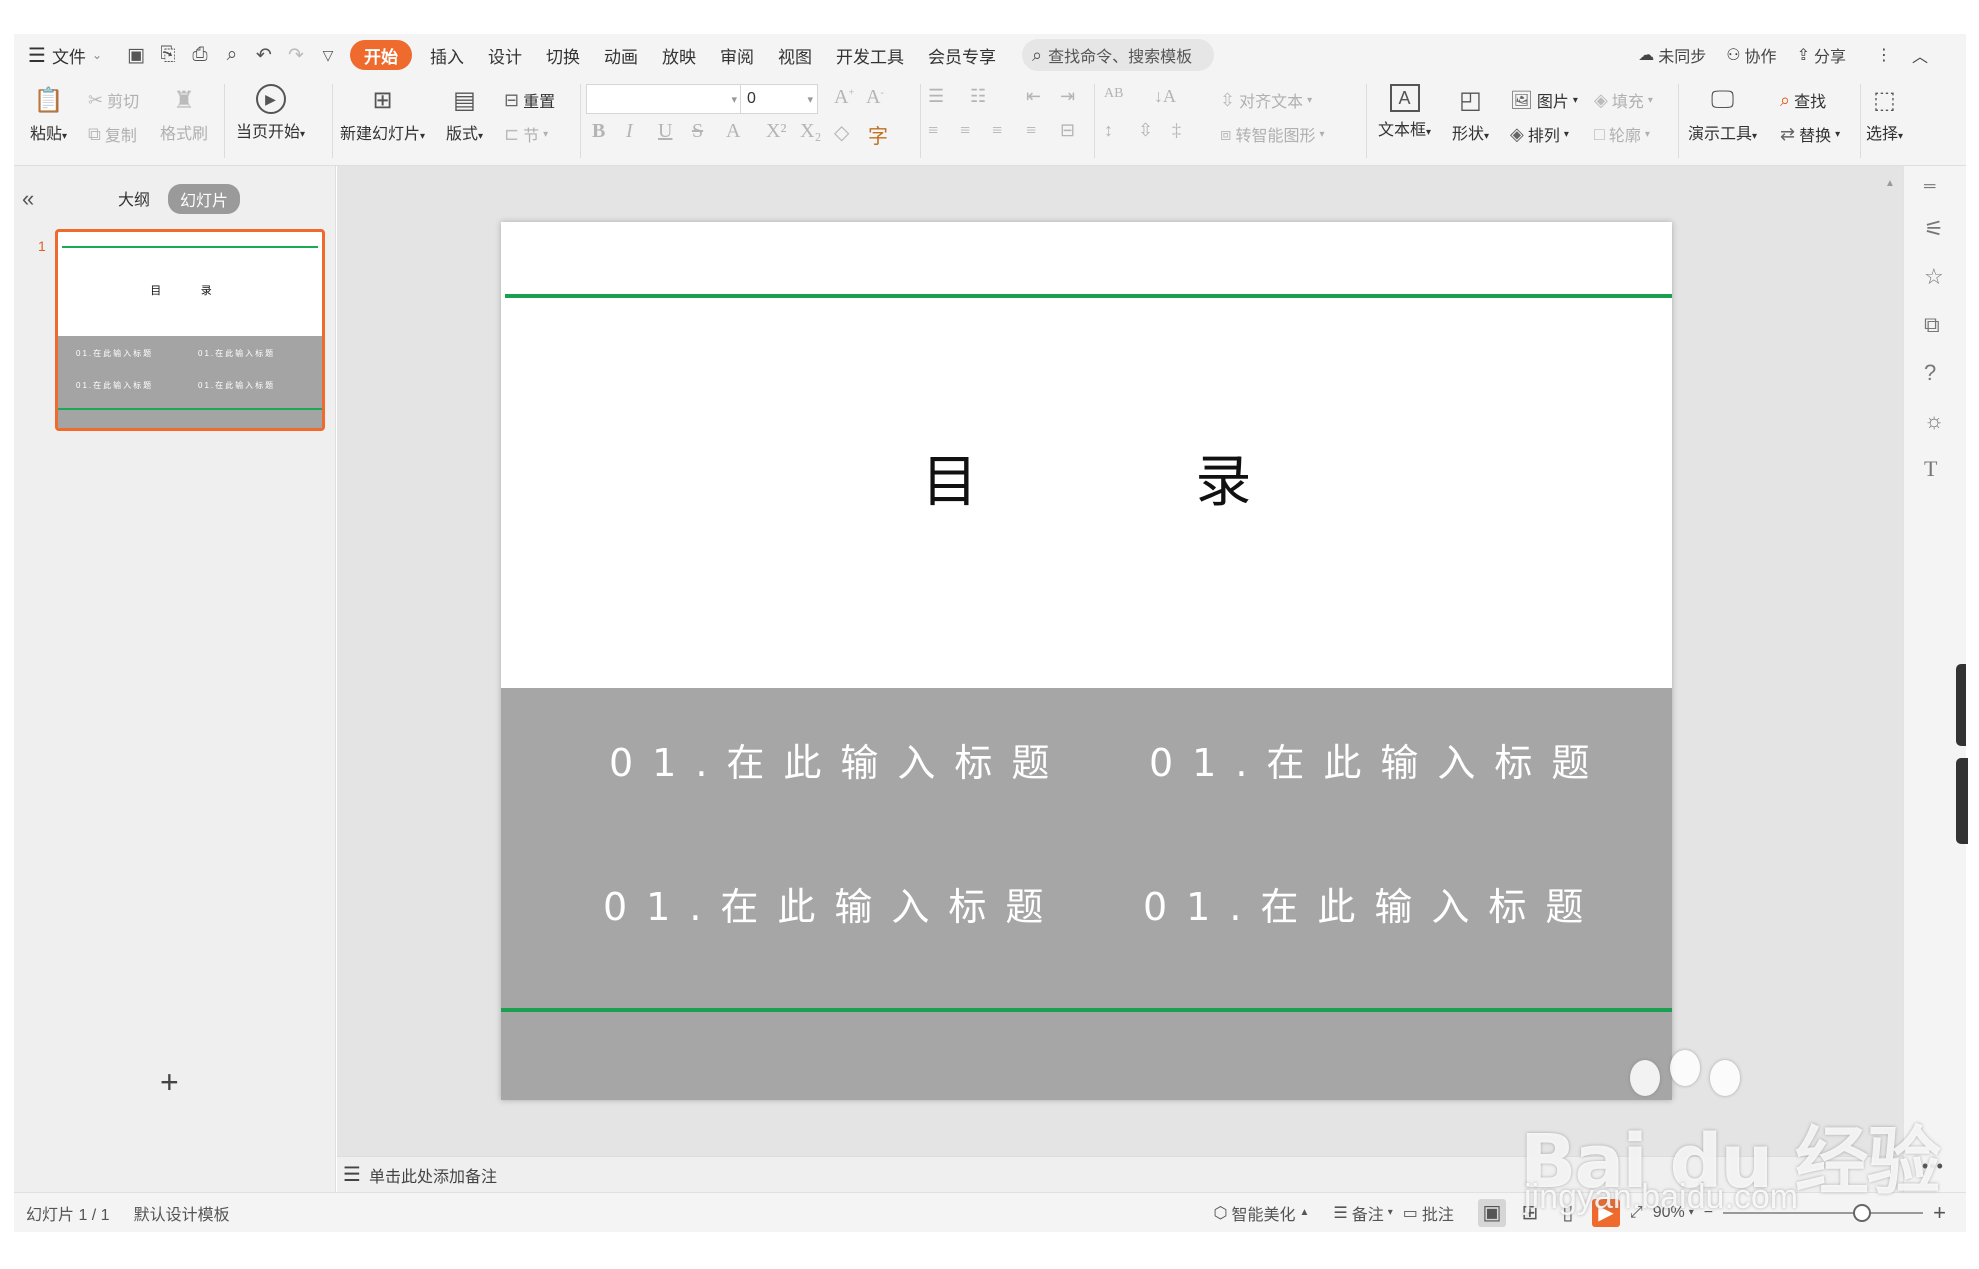  What do you see at coordinates (1262, 1213) in the screenshot?
I see `beautify-button: ⬡ 智能美化 ▲` at bounding box center [1262, 1213].